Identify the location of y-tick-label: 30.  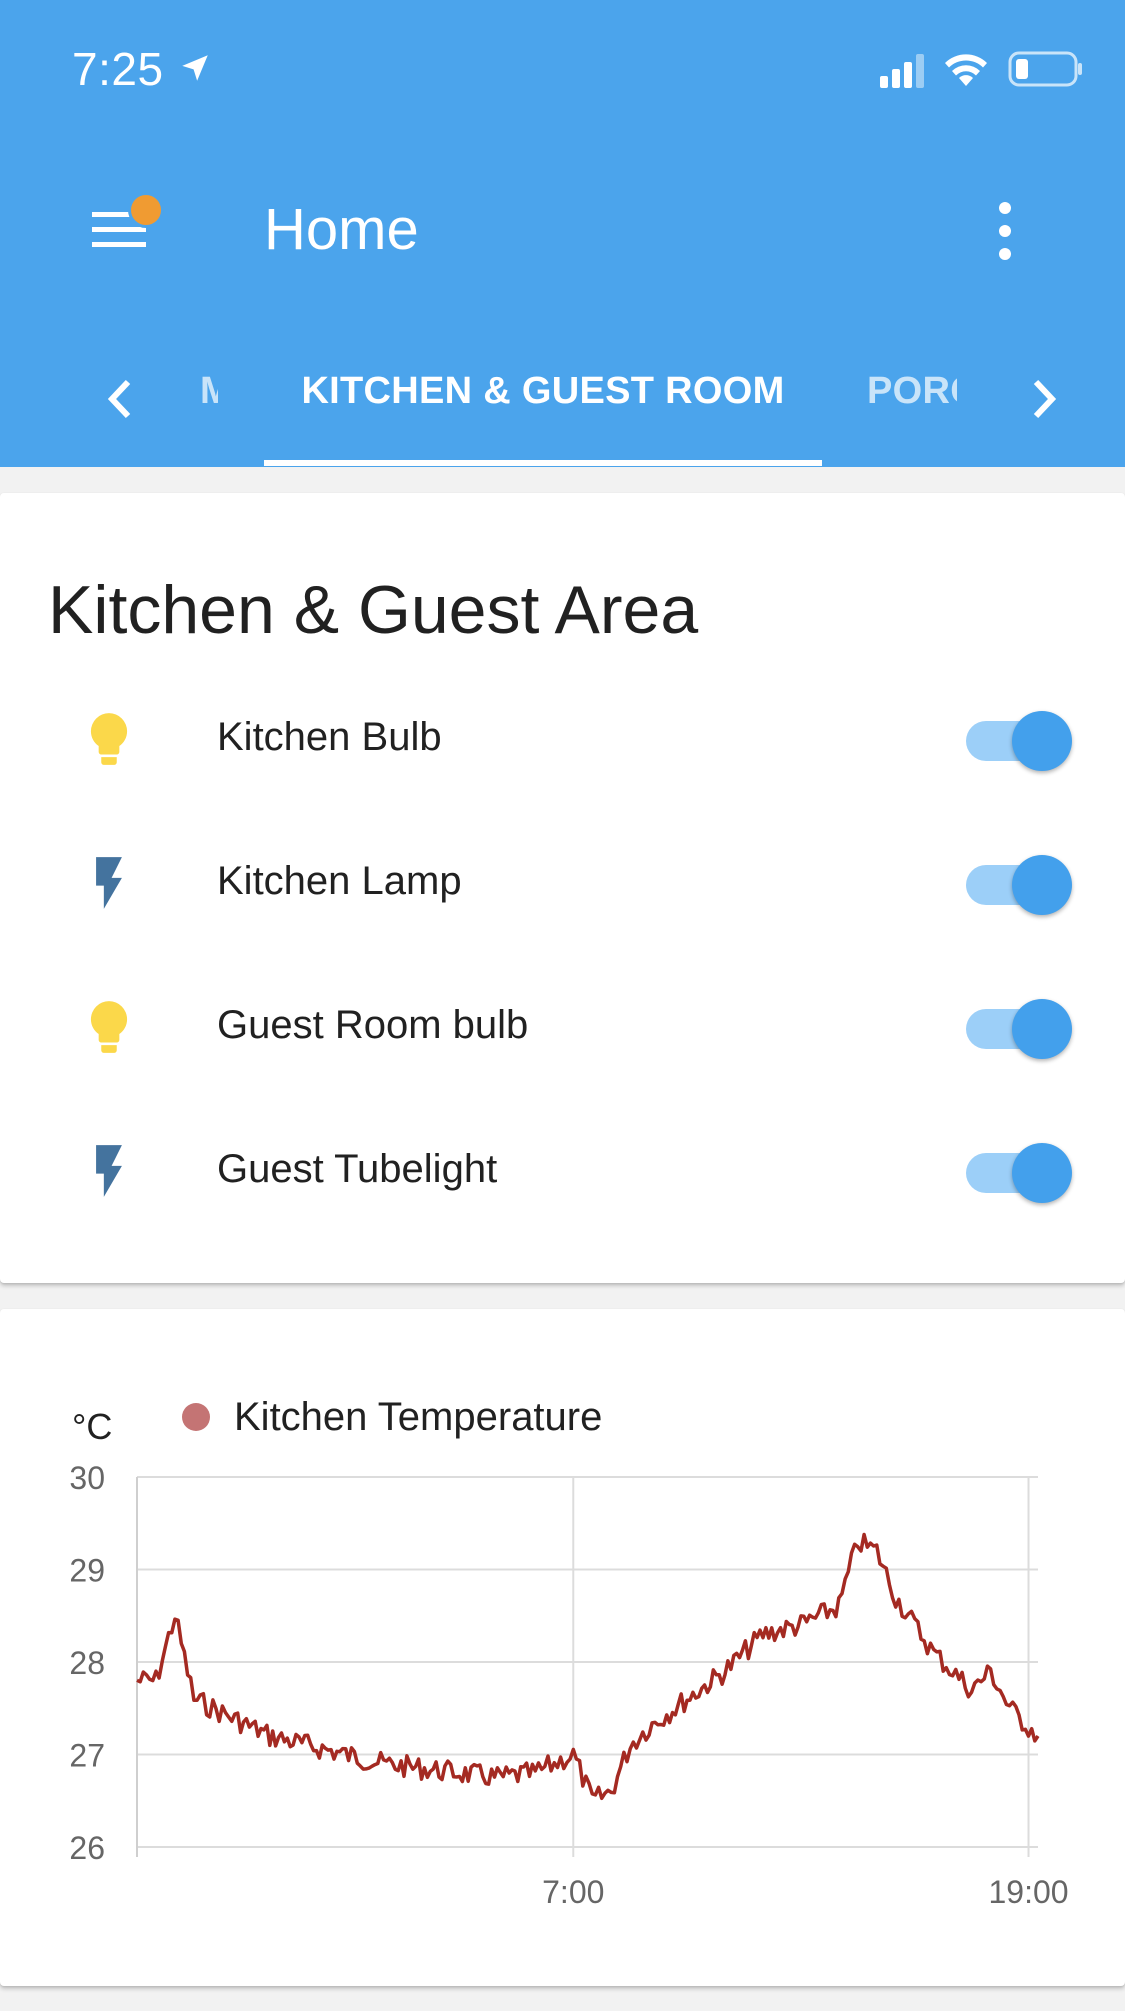
(87, 1478).